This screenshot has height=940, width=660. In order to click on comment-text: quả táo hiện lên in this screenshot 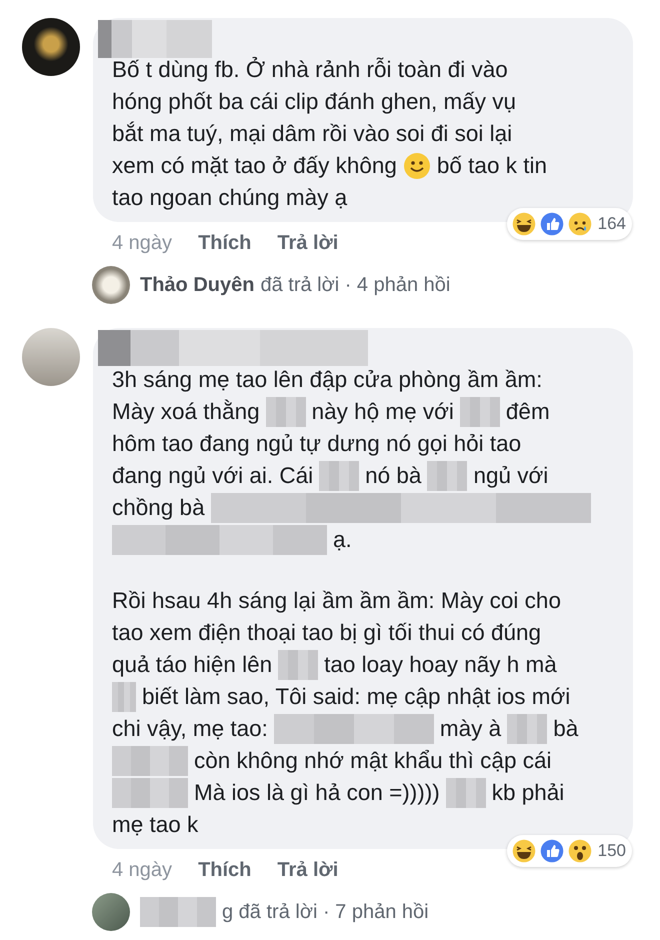, I will do `click(192, 665)`.